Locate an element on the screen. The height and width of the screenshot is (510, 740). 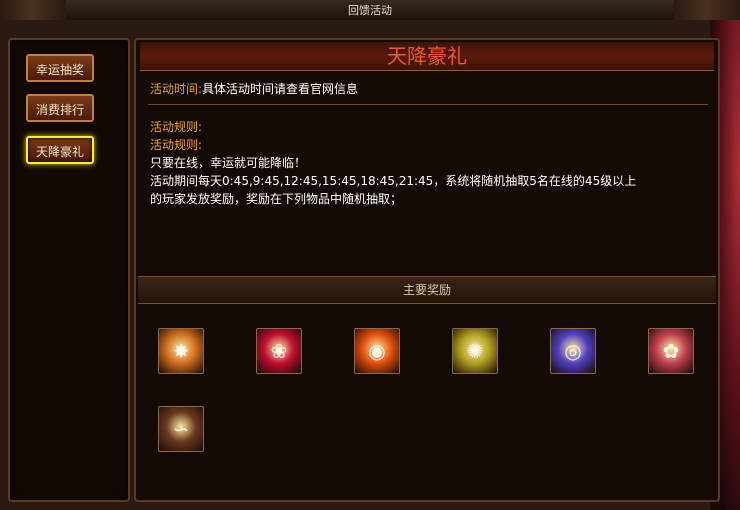
window-title: 回馈活动 is located at coordinates (370, 10).